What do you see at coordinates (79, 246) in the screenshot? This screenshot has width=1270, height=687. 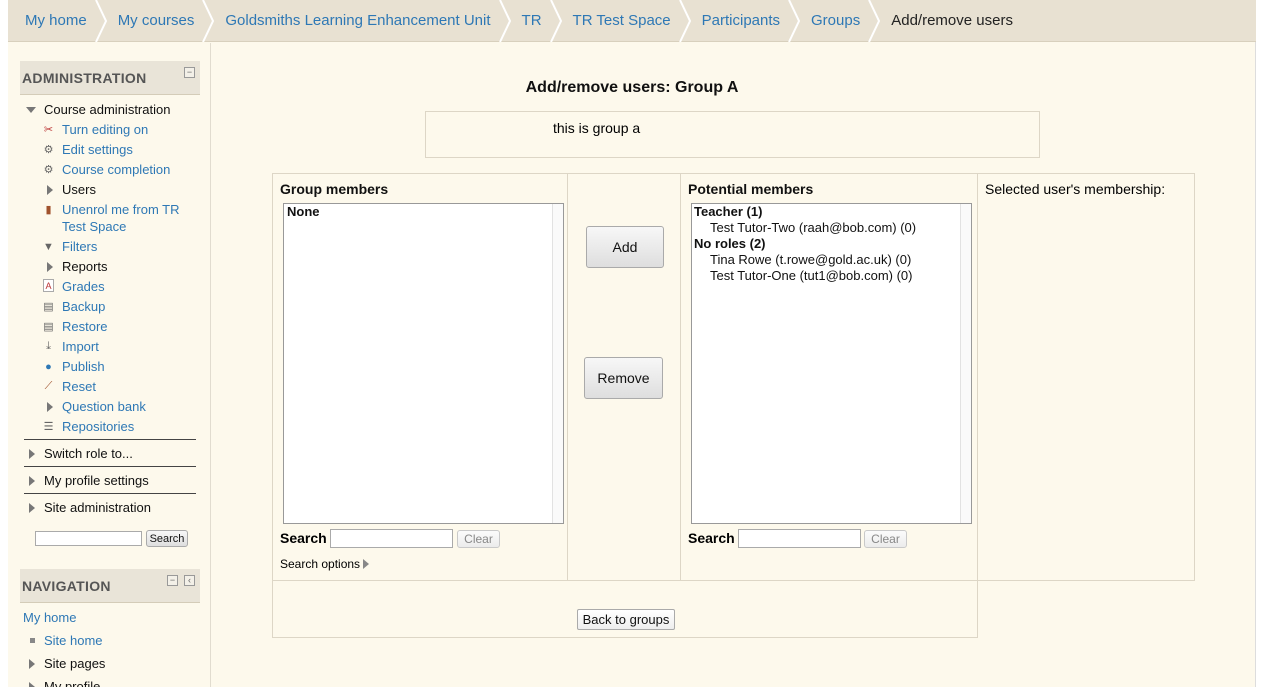 I see `filters-link: Filters` at bounding box center [79, 246].